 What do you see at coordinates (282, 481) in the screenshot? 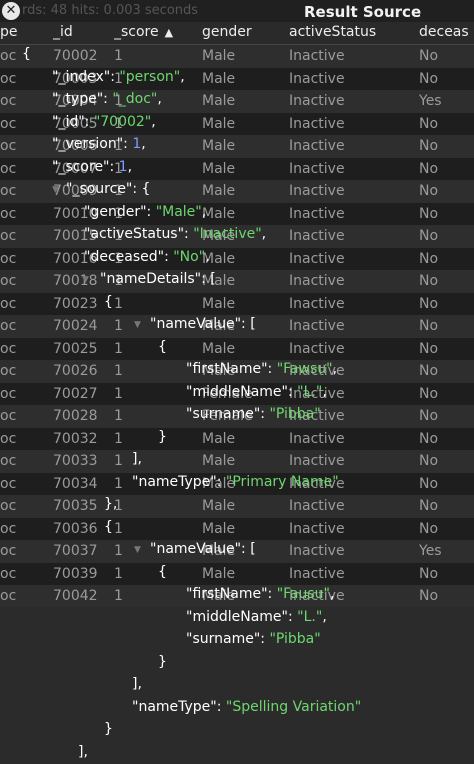
I see `json-string: "Primary Name"` at bounding box center [282, 481].